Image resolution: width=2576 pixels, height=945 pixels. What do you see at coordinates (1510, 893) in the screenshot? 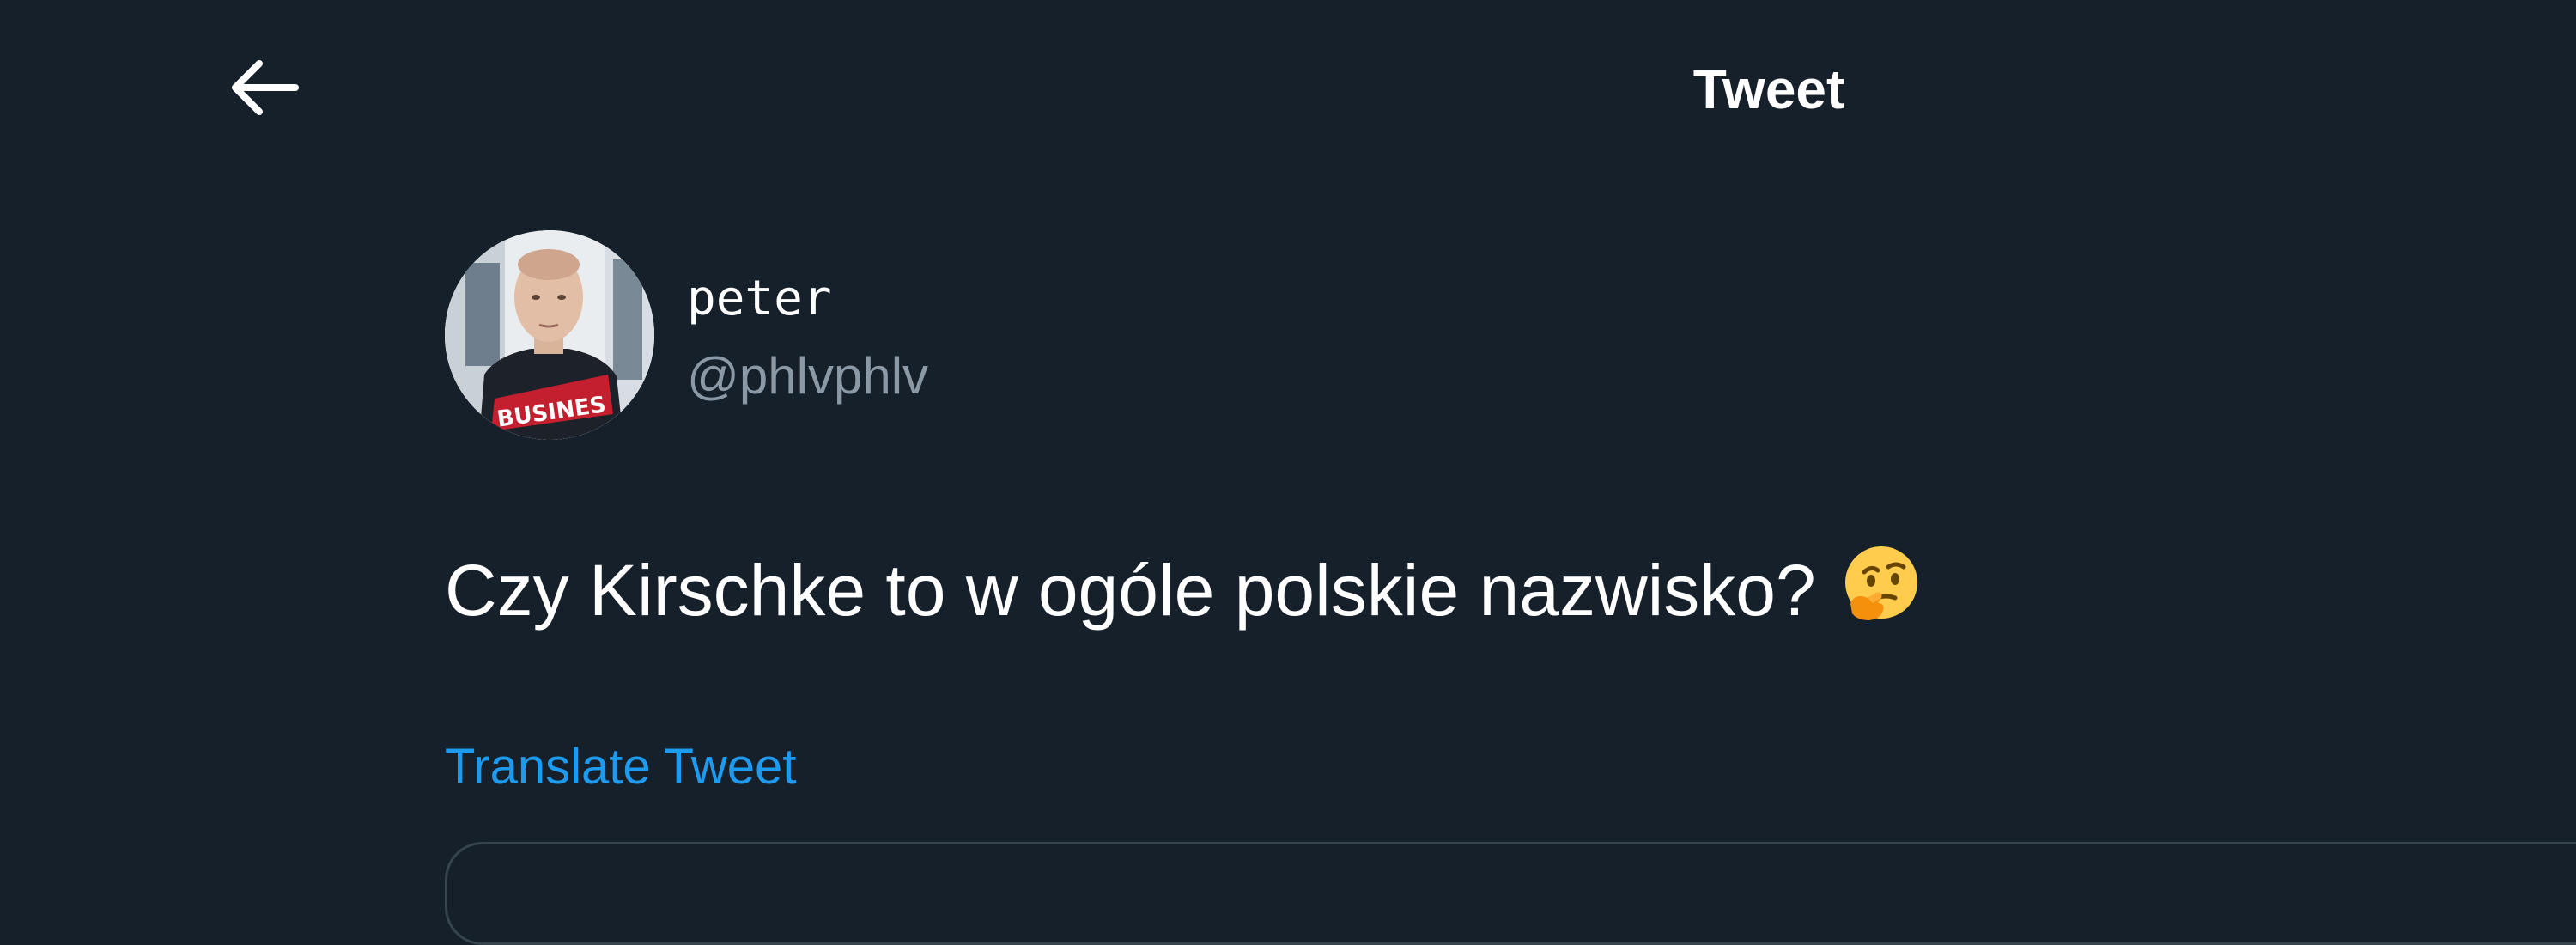
I see `quoted-card` at bounding box center [1510, 893].